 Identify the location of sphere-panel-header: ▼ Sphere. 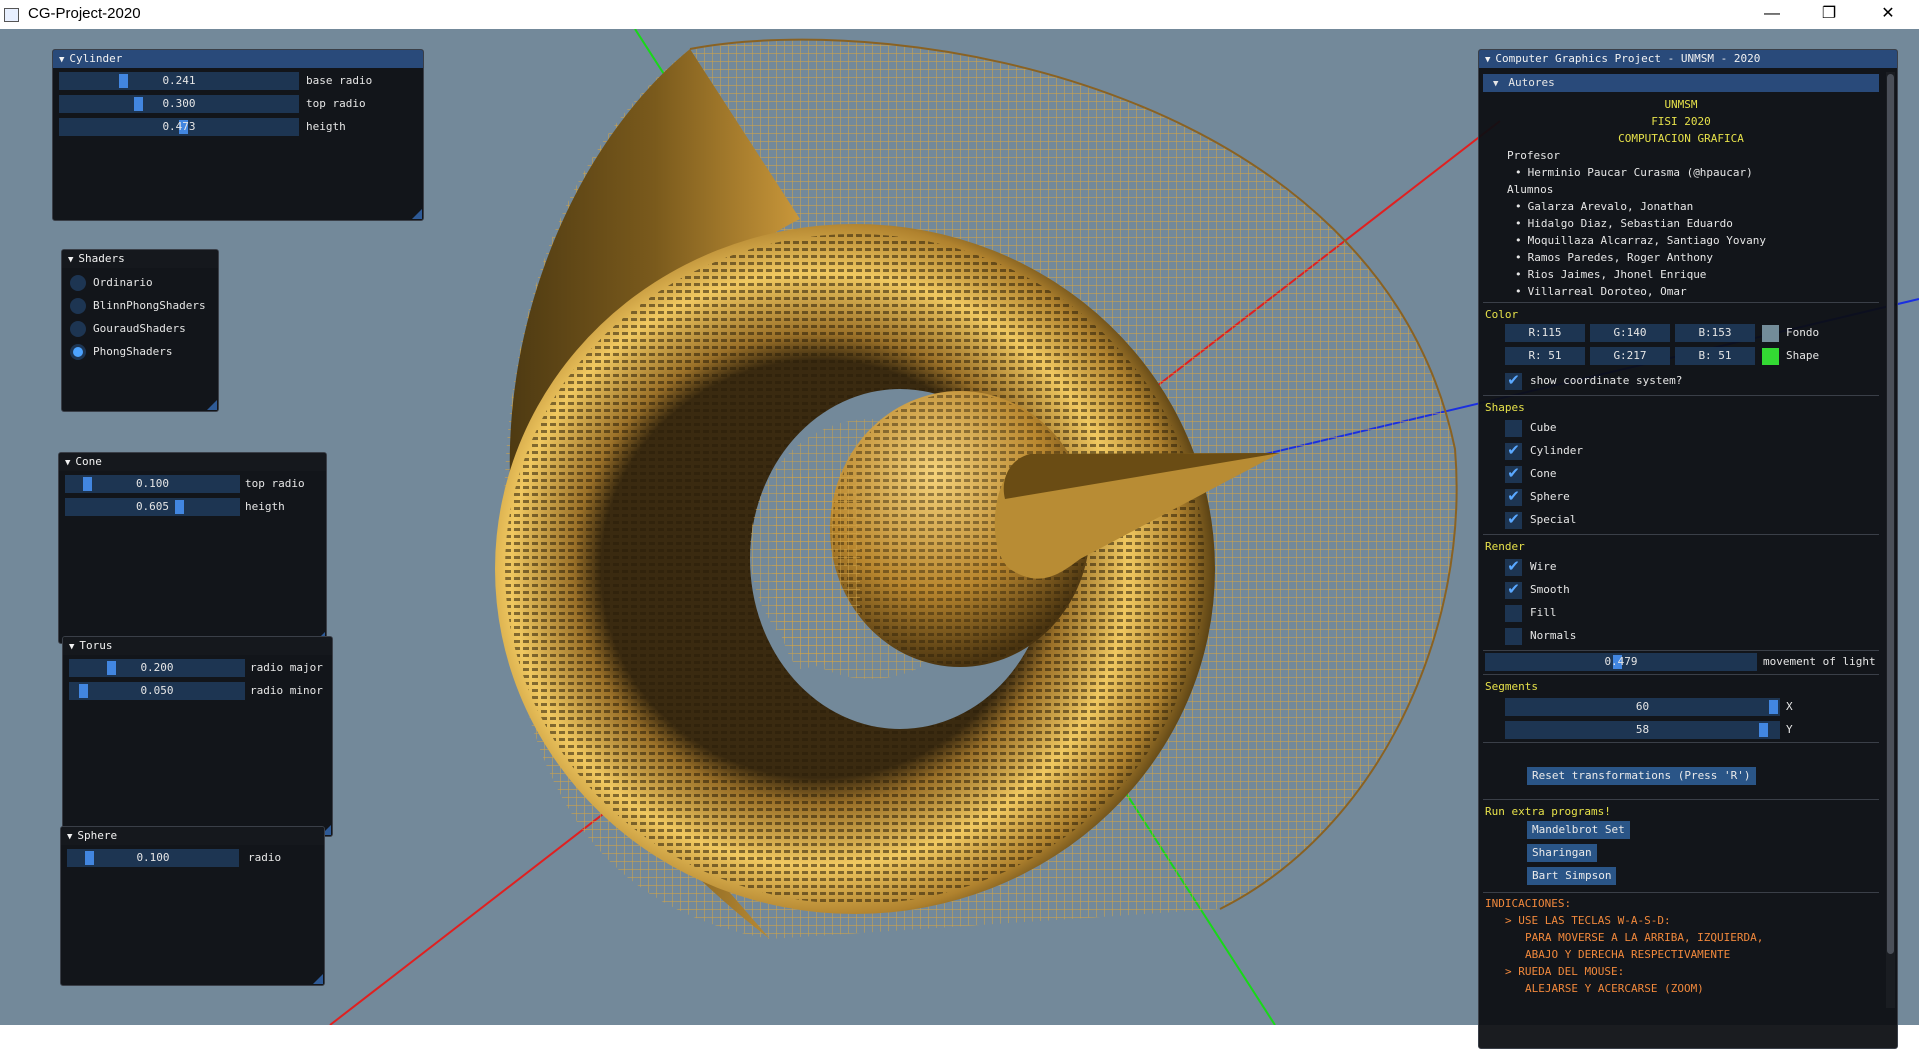
(192, 836).